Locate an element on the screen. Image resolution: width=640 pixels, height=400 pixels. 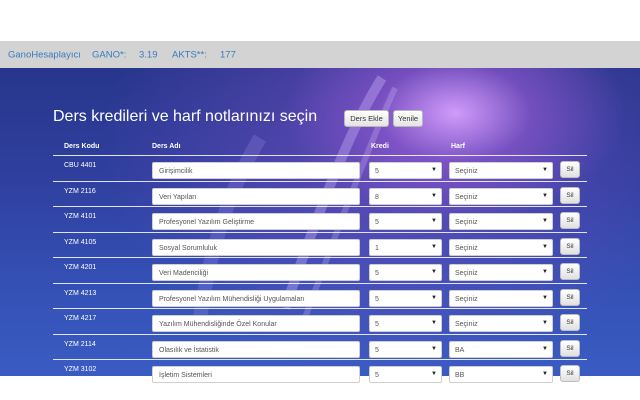
course-name-input: Veri Madenciliği is located at coordinates (256, 272).